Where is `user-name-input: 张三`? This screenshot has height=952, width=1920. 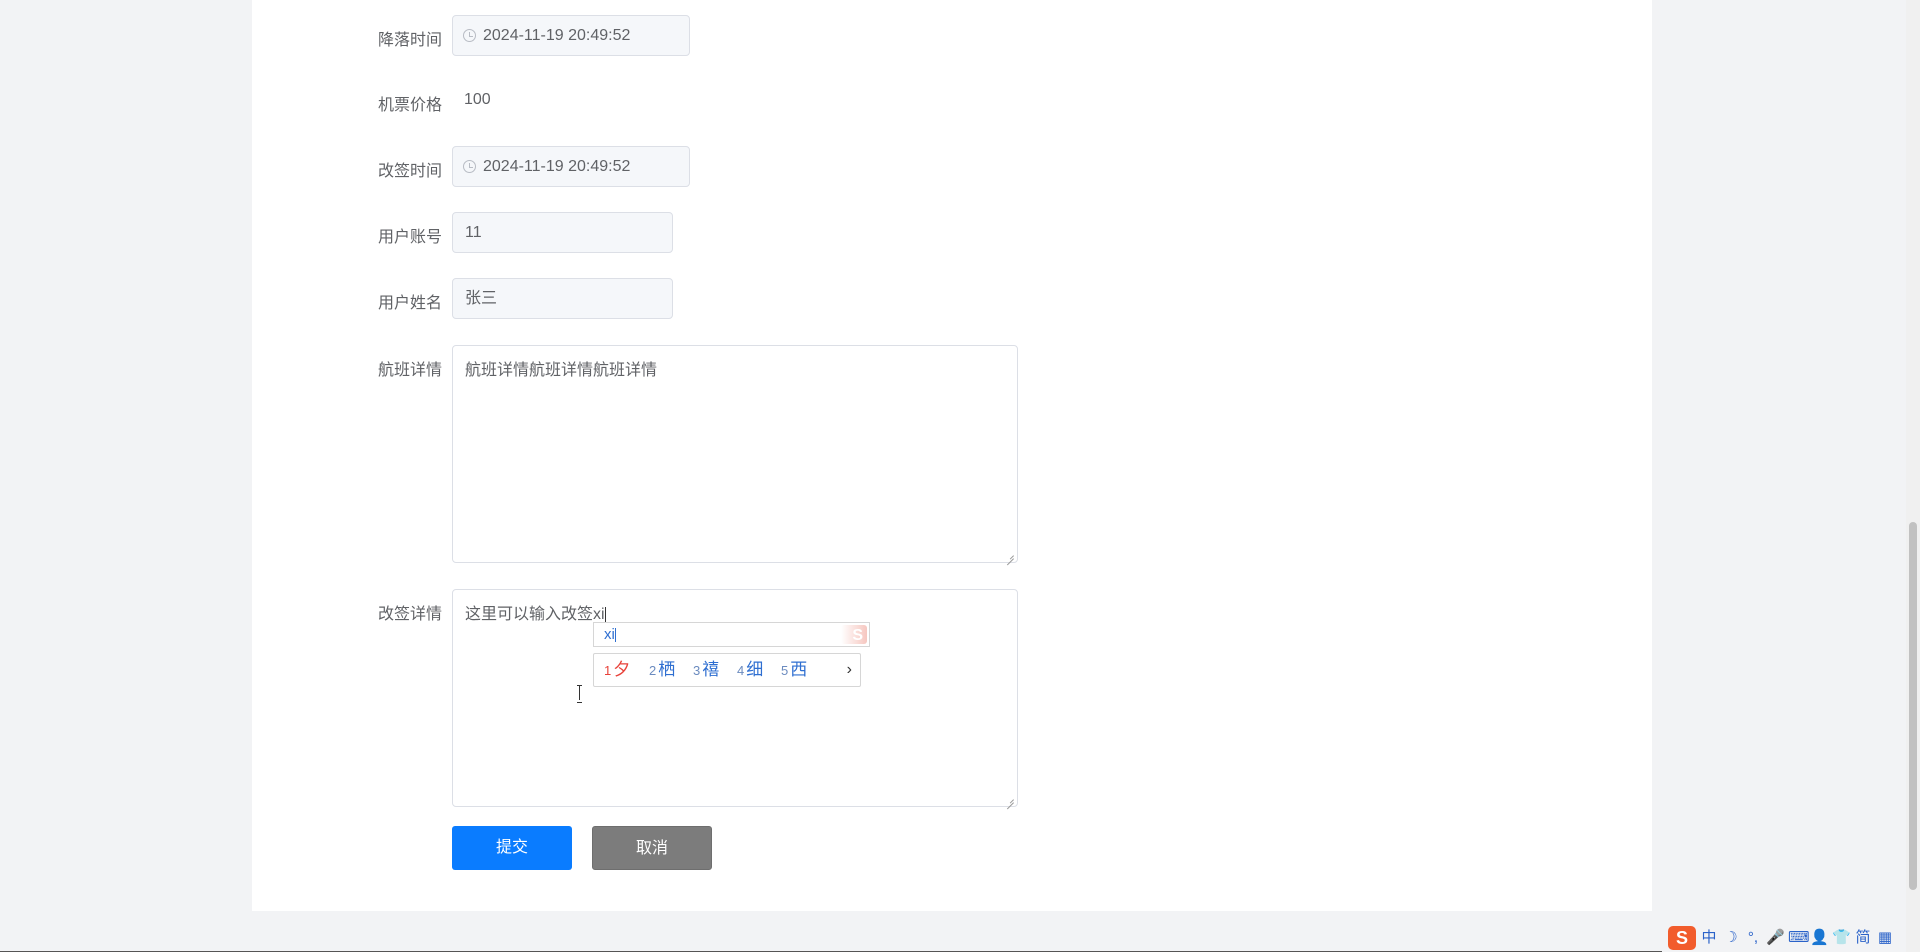 user-name-input: 张三 is located at coordinates (562, 298).